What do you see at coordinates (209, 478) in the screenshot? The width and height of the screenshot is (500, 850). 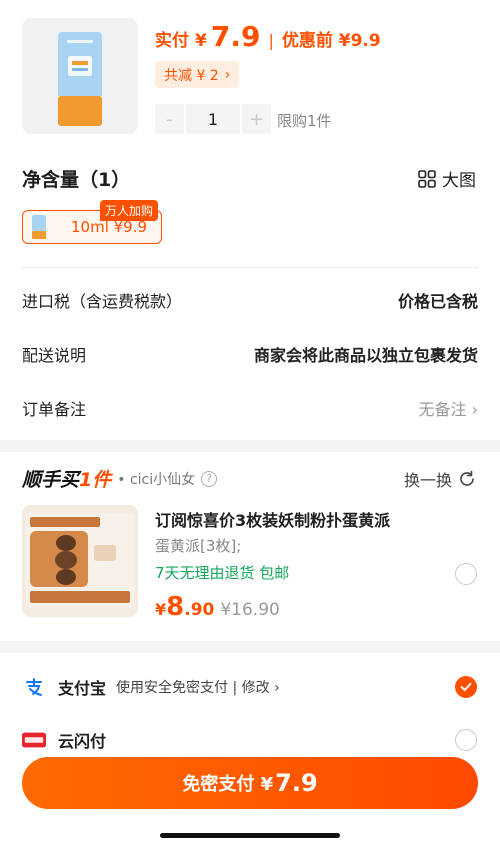 I see `help-icon: ?` at bounding box center [209, 478].